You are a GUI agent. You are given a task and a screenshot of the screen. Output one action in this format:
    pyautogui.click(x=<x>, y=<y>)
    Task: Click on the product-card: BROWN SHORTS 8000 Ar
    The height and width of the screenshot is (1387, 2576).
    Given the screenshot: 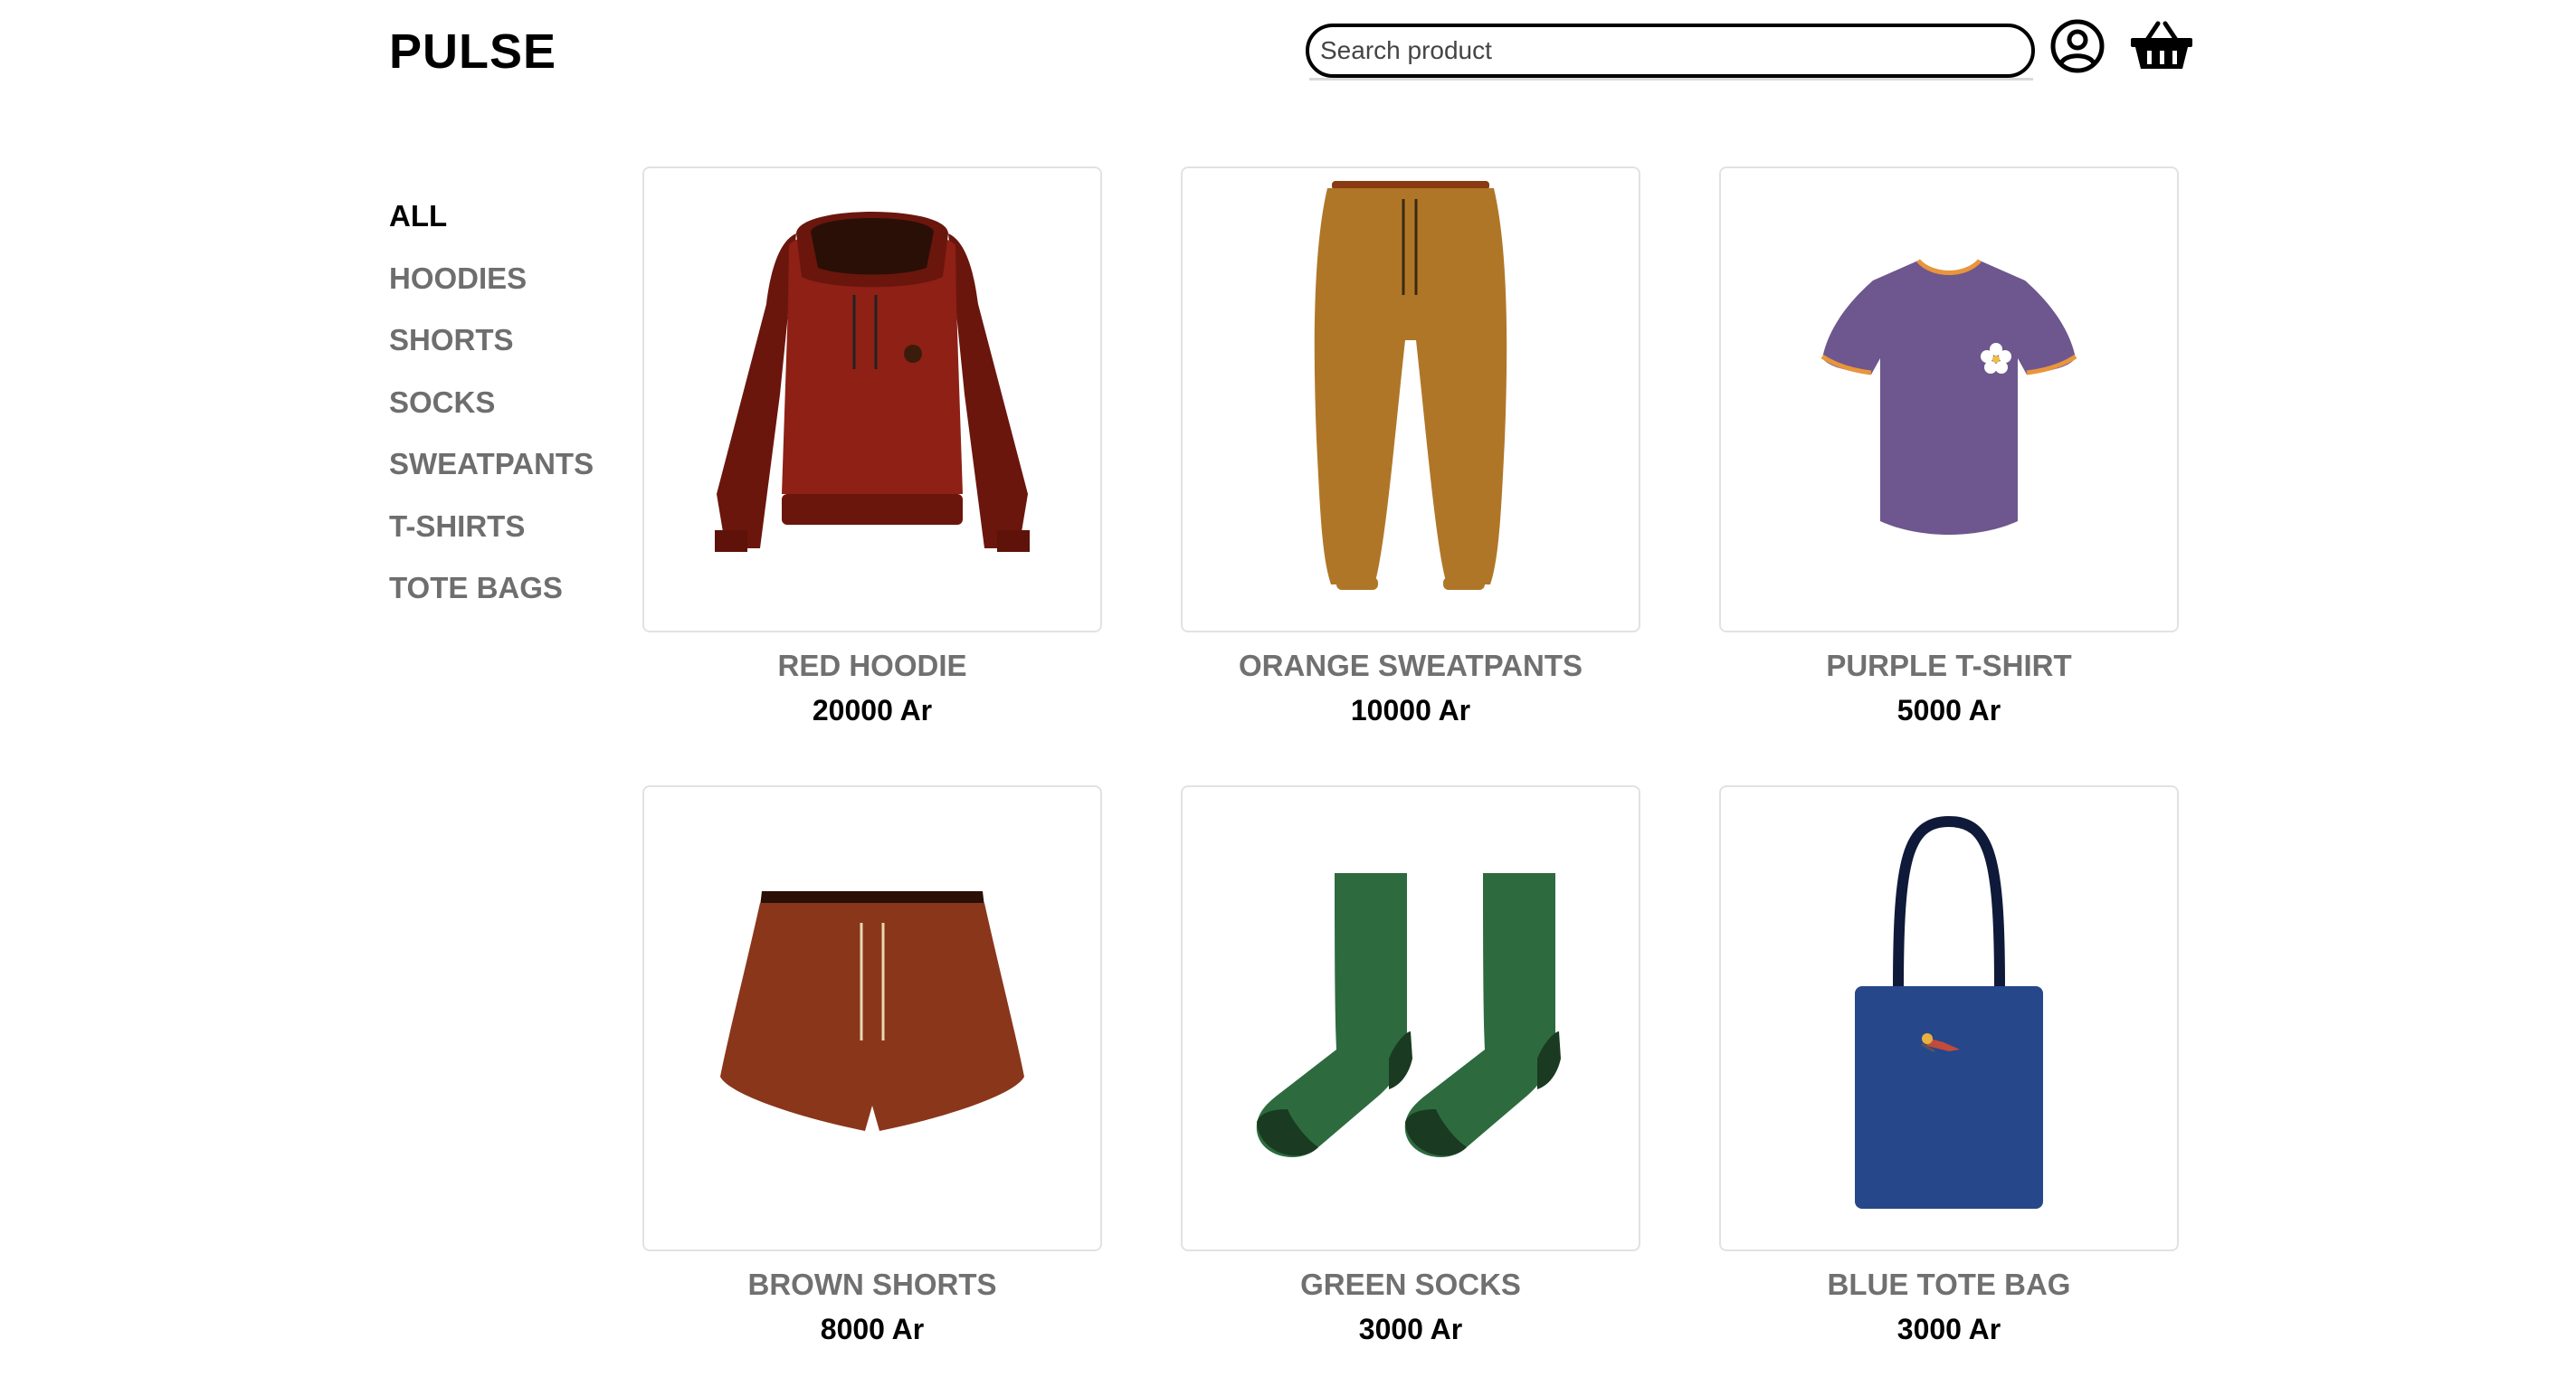 What is the action you would take?
    pyautogui.click(x=872, y=1069)
    